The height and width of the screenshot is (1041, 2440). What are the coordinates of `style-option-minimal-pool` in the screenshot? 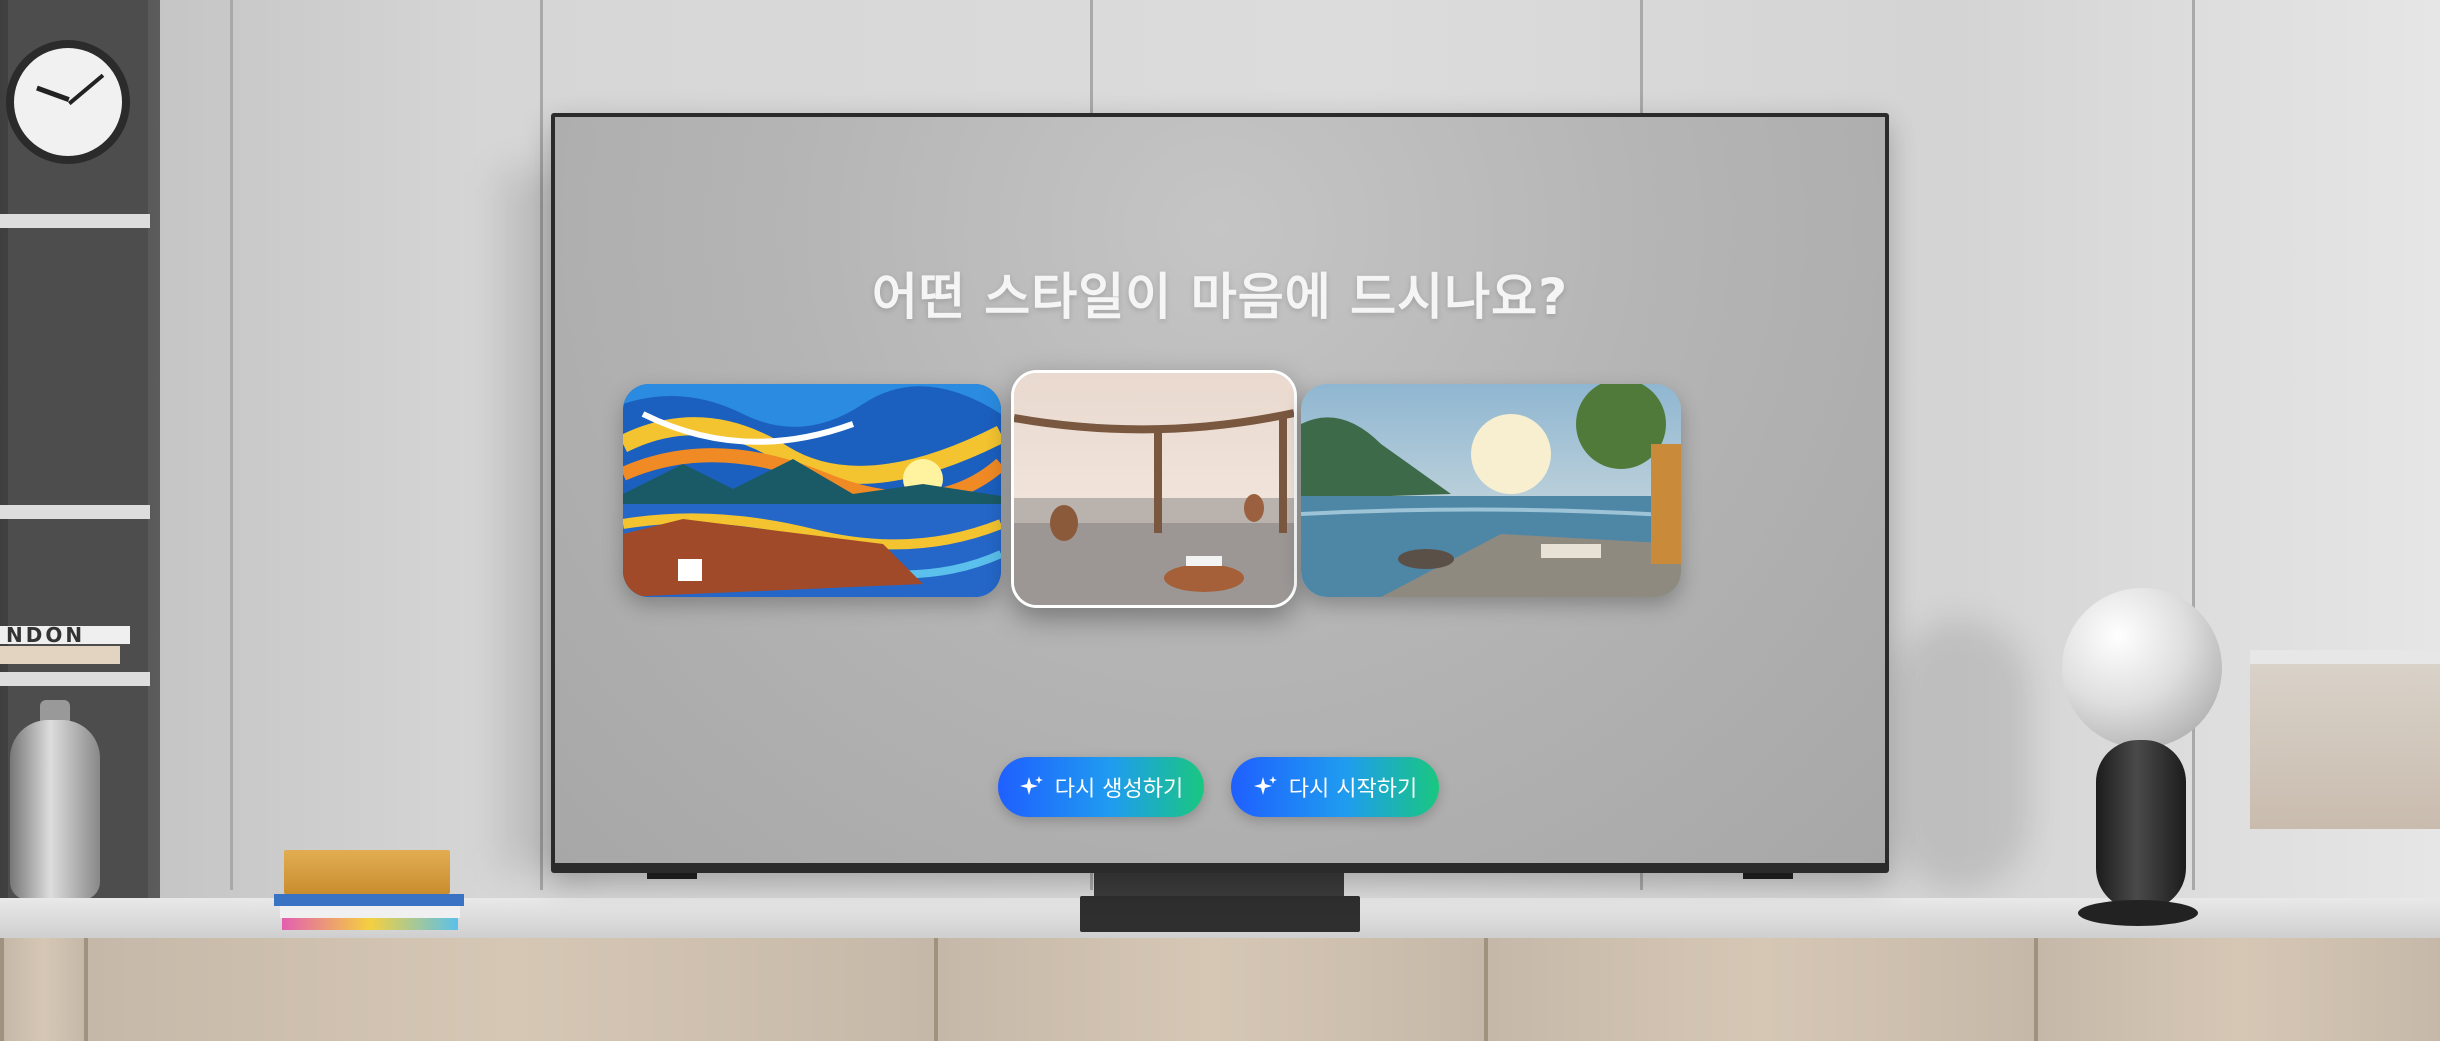 It's located at (1154, 489).